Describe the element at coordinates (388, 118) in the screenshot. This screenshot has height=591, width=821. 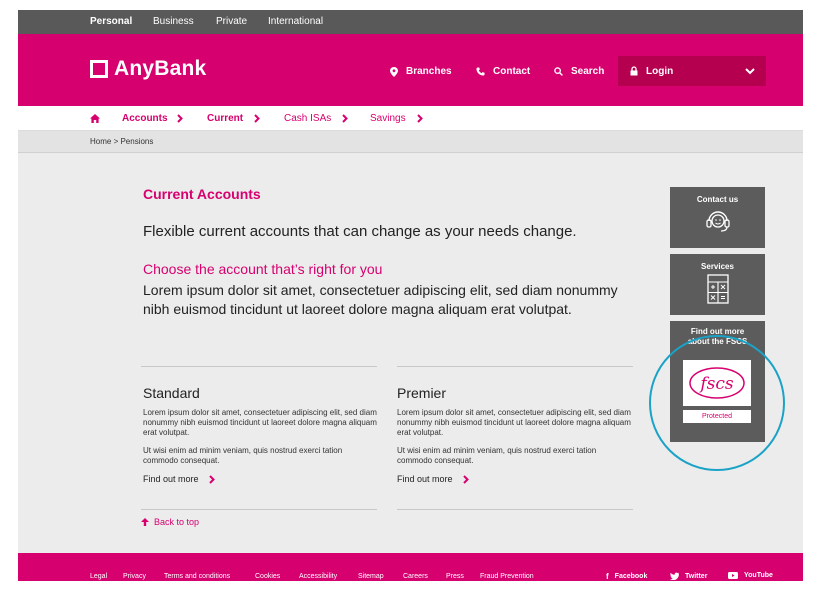
I see `subnav-savings-label: Savings` at that location.